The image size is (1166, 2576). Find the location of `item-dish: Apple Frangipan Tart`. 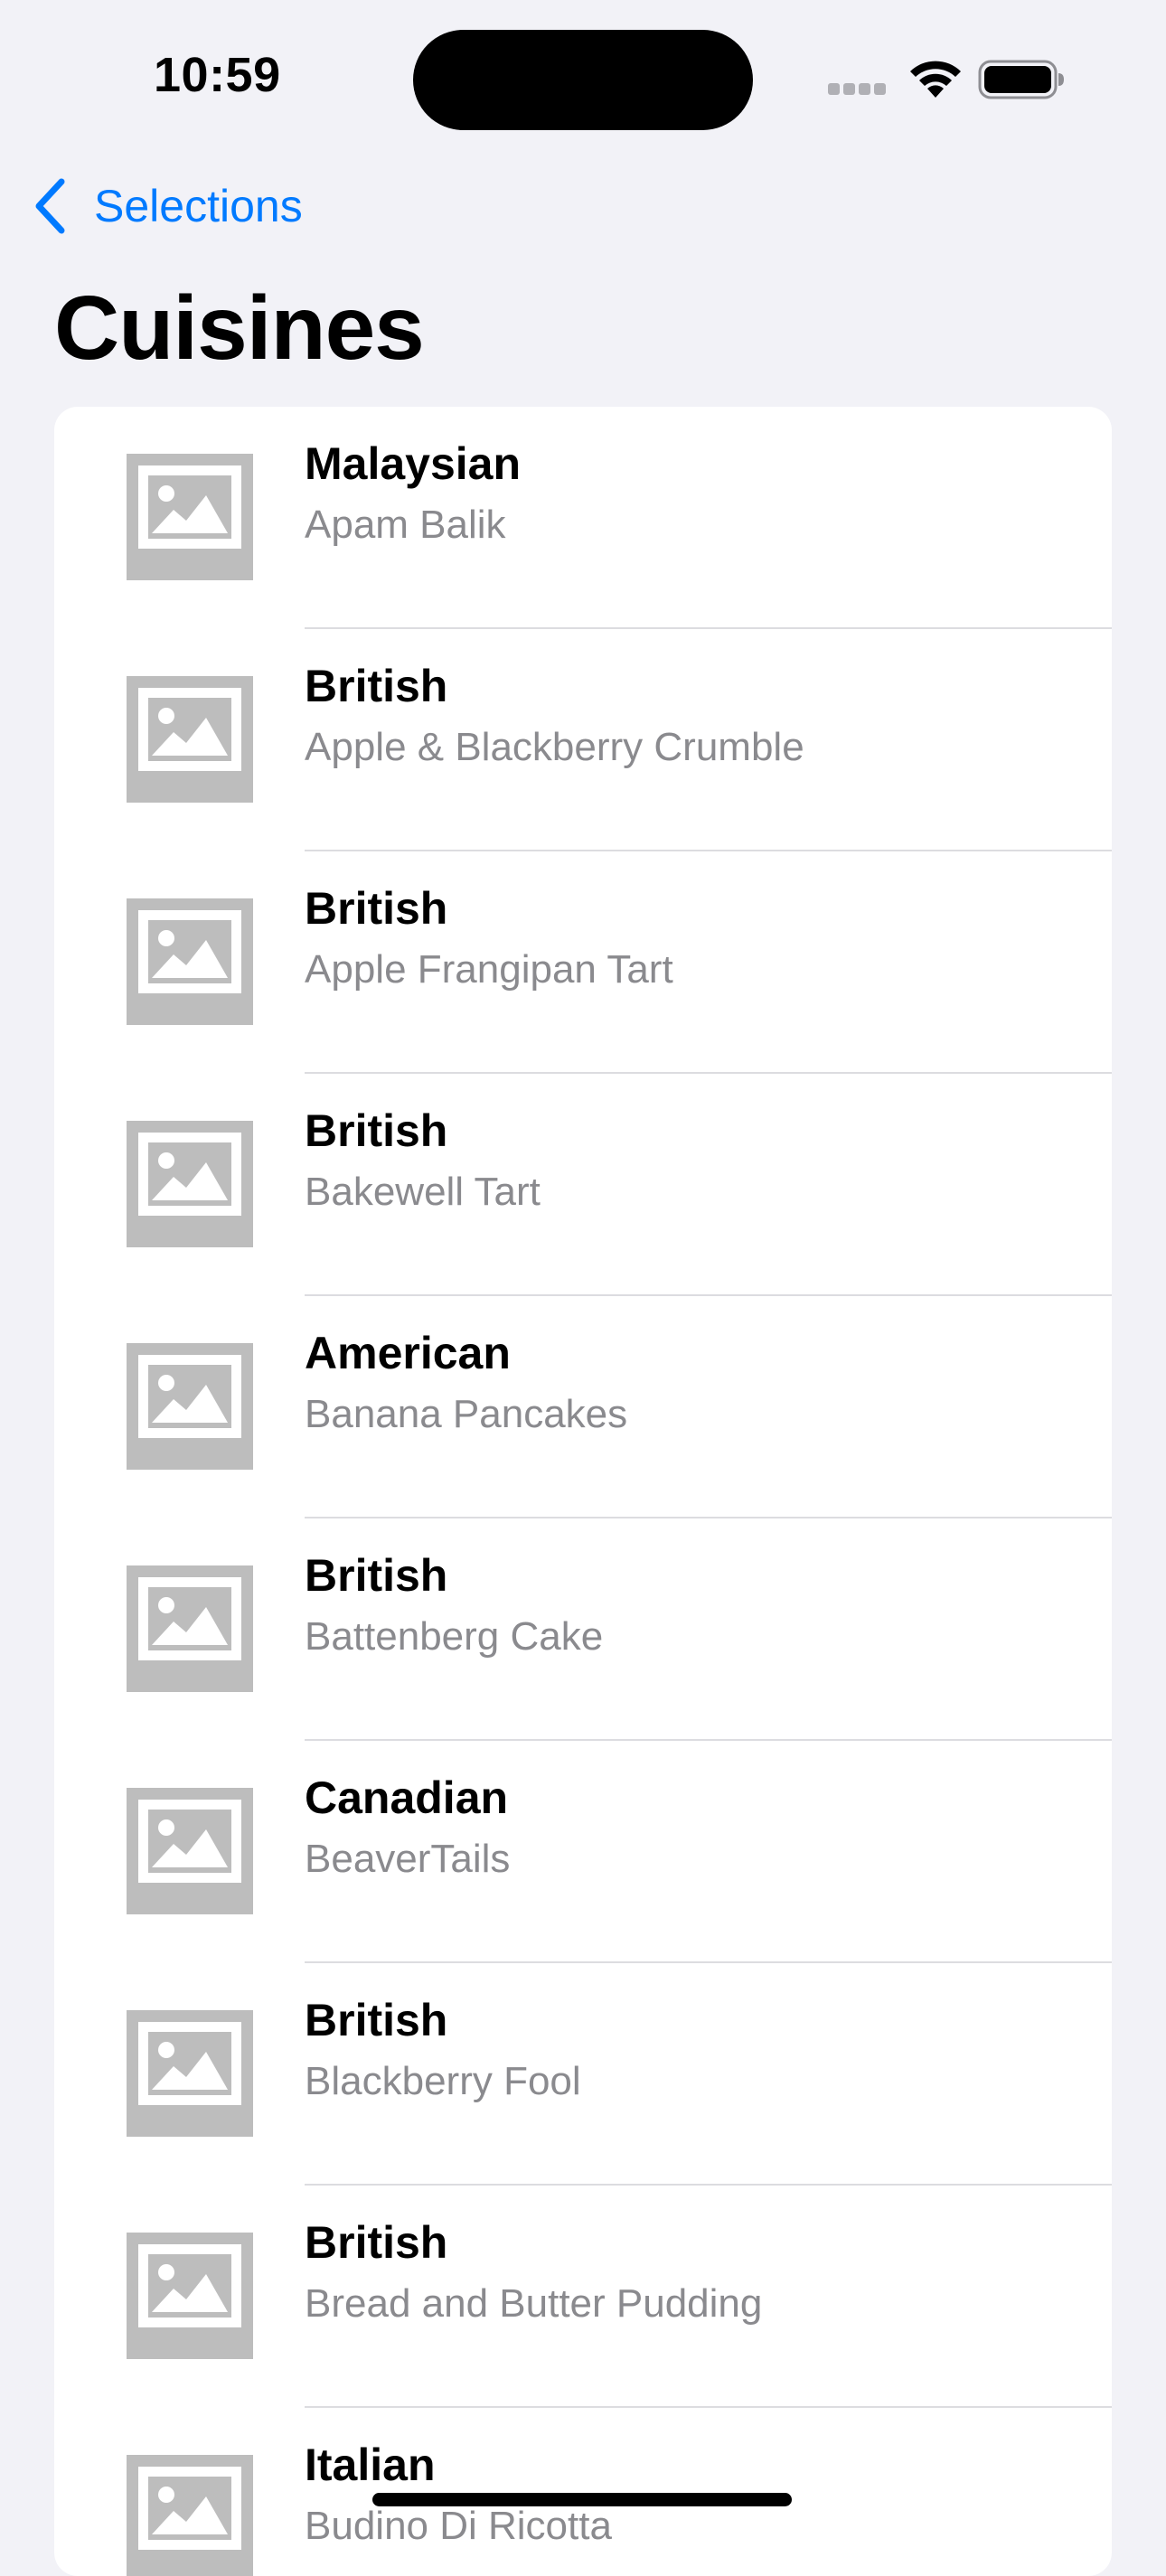

item-dish: Apple Frangipan Tart is located at coordinates (489, 970).